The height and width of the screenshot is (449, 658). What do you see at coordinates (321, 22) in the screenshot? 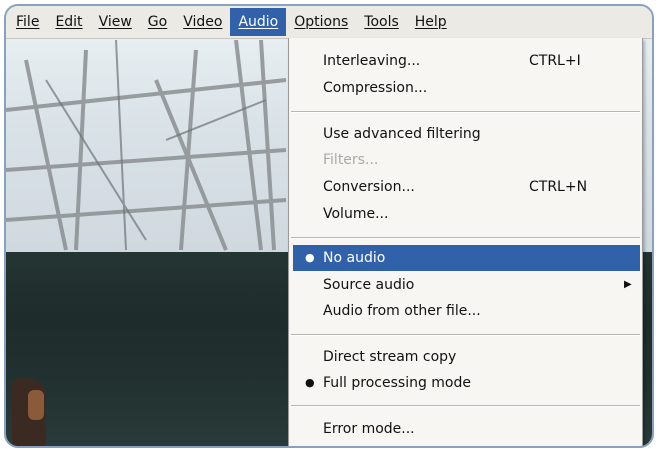
I see `menu-options: Options` at bounding box center [321, 22].